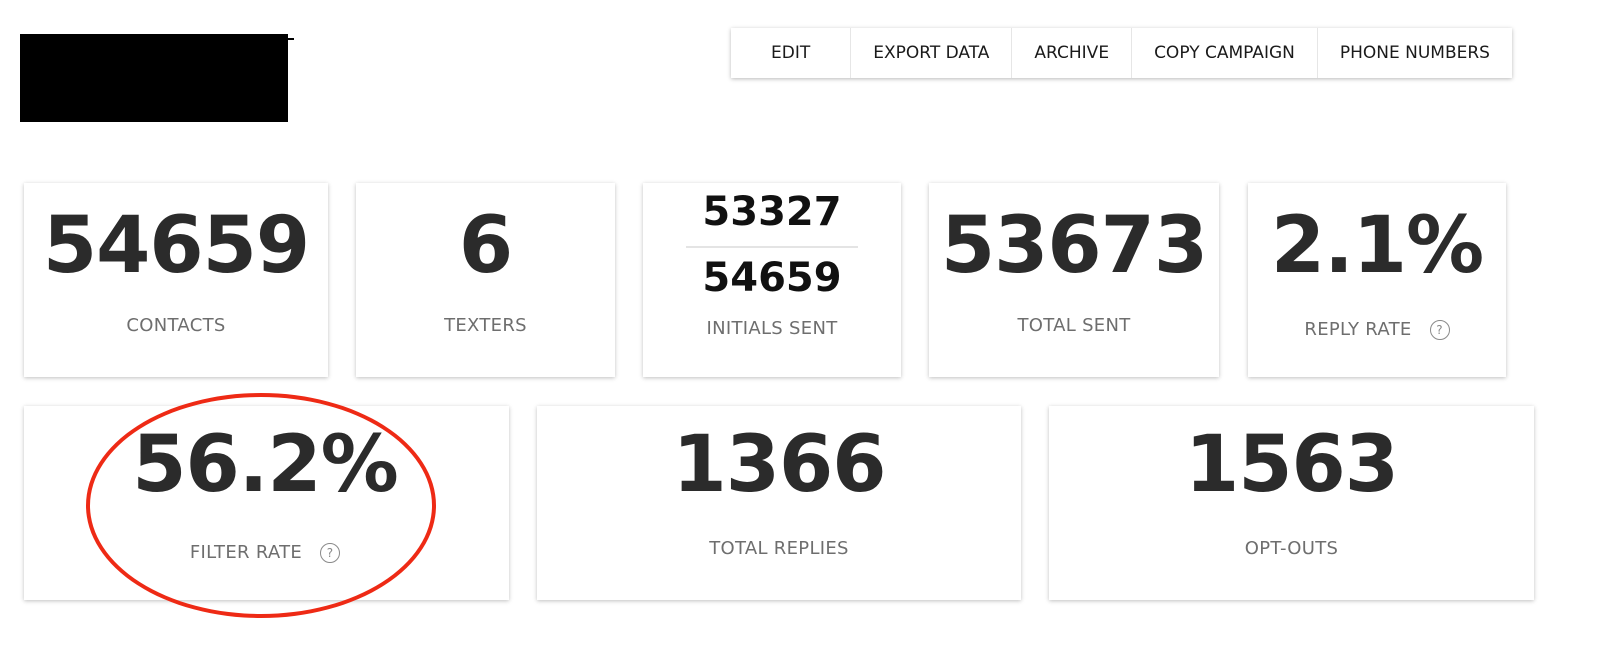 Image resolution: width=1600 pixels, height=651 pixels. Describe the element at coordinates (772, 212) in the screenshot. I see `initials-sent-count: 53327` at that location.